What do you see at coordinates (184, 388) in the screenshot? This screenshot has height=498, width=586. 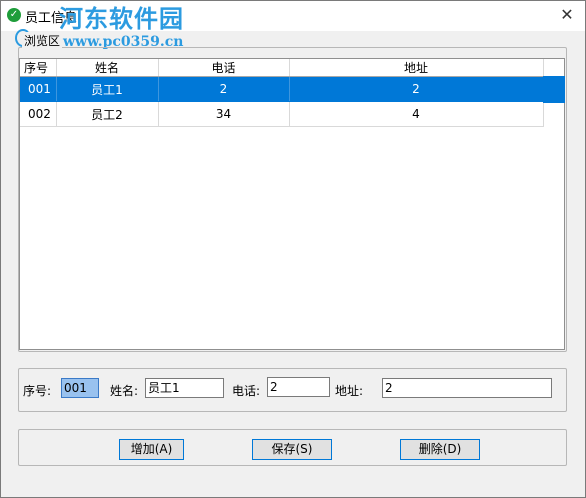 I see `name-field: 员工1` at bounding box center [184, 388].